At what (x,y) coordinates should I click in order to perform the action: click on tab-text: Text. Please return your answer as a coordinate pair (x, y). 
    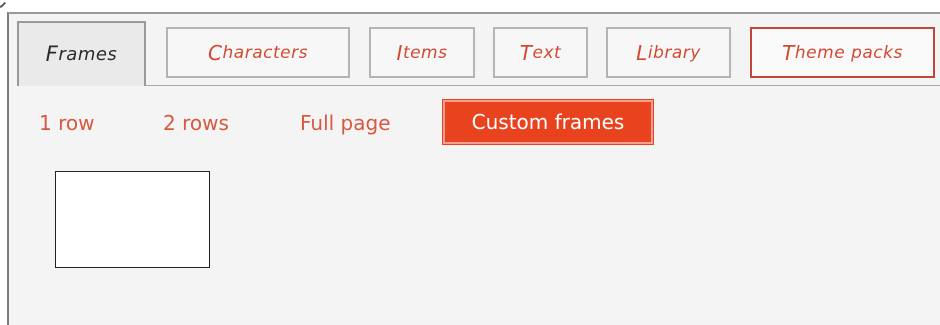
    Looking at the image, I should click on (540, 52).